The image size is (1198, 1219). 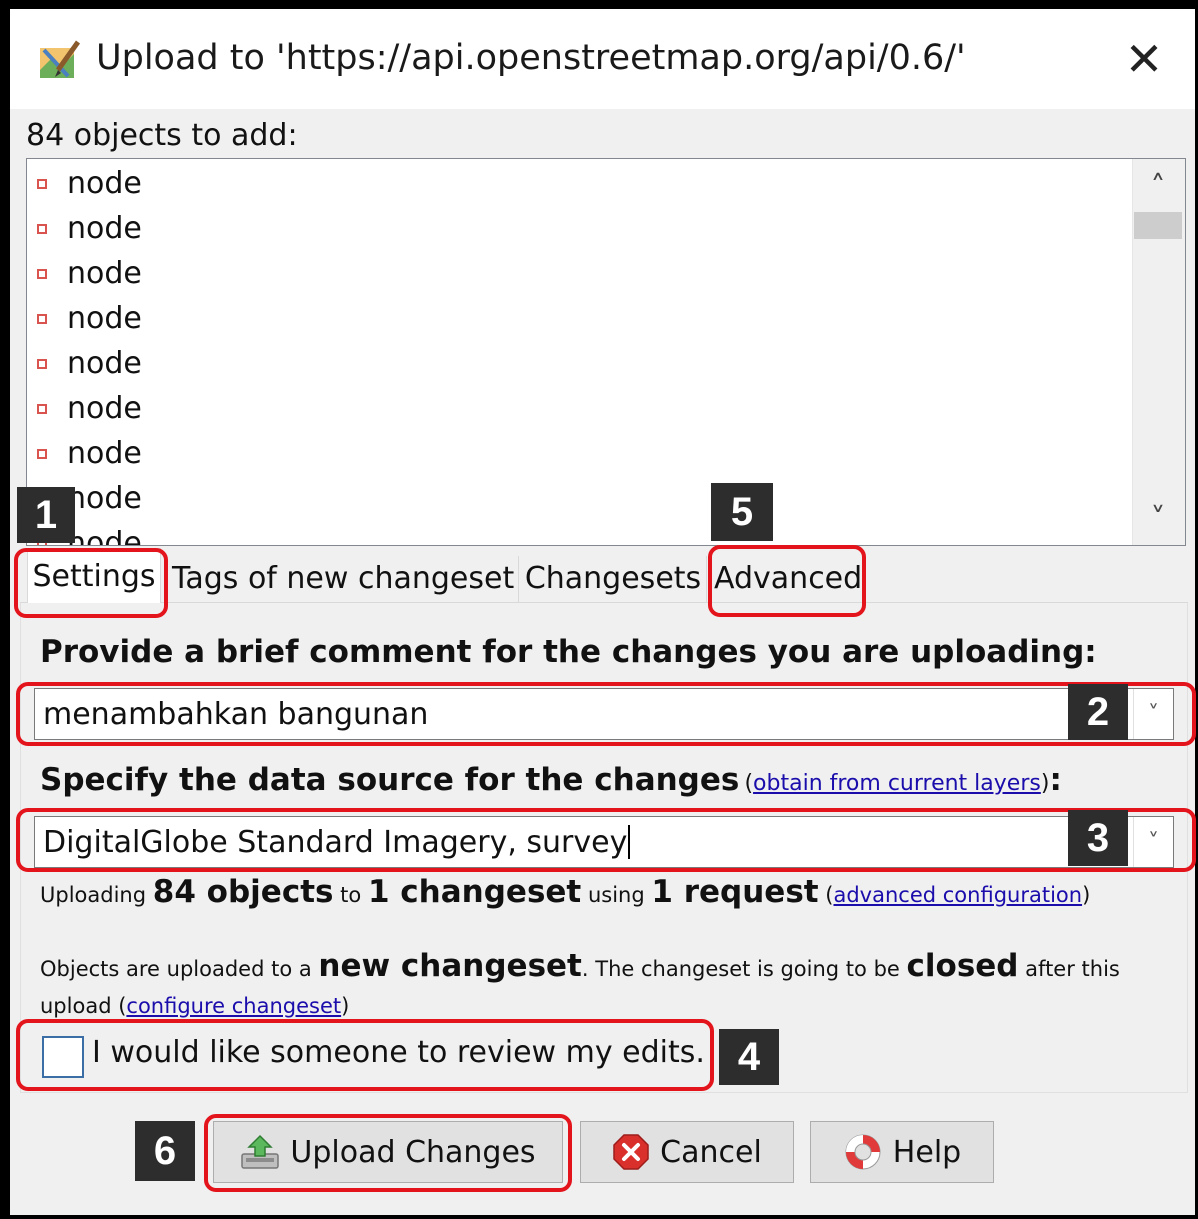 What do you see at coordinates (711, 1152) in the screenshot?
I see `cancel-button-label: Cancel` at bounding box center [711, 1152].